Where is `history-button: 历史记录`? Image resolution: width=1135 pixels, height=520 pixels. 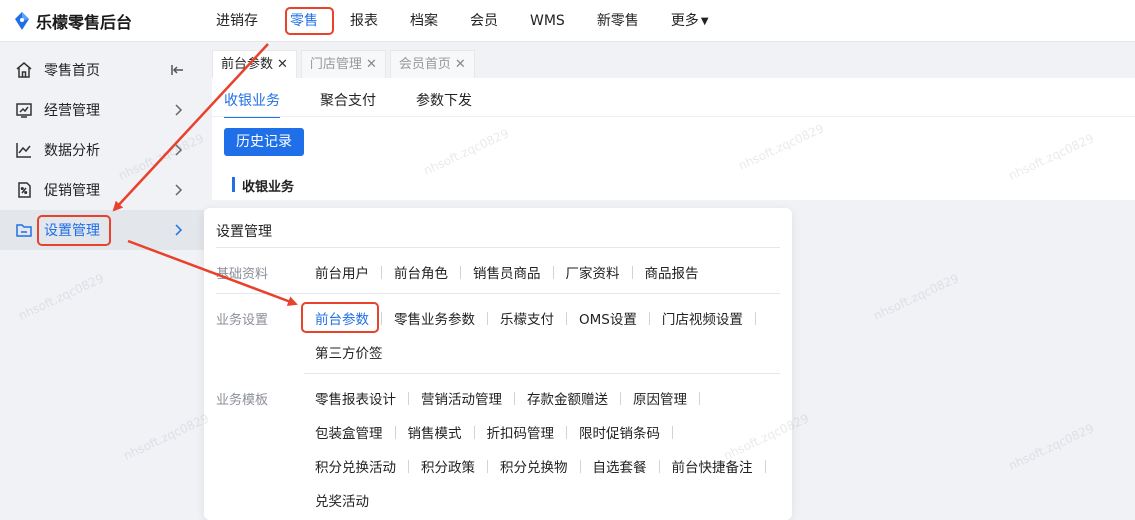
history-button: 历史记录 is located at coordinates (264, 142).